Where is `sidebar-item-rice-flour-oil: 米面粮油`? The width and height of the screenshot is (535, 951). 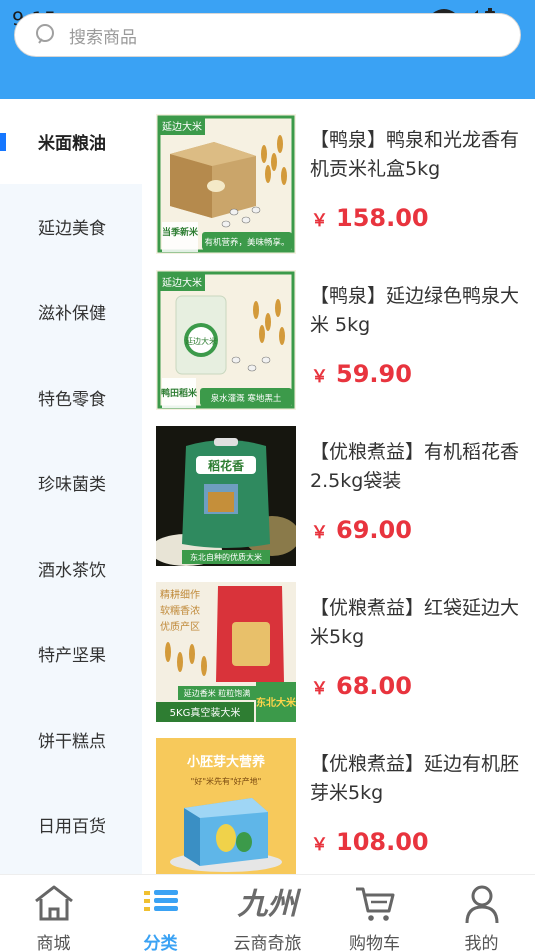
sidebar-item-rice-flour-oil: 米面粮油 is located at coordinates (71, 141).